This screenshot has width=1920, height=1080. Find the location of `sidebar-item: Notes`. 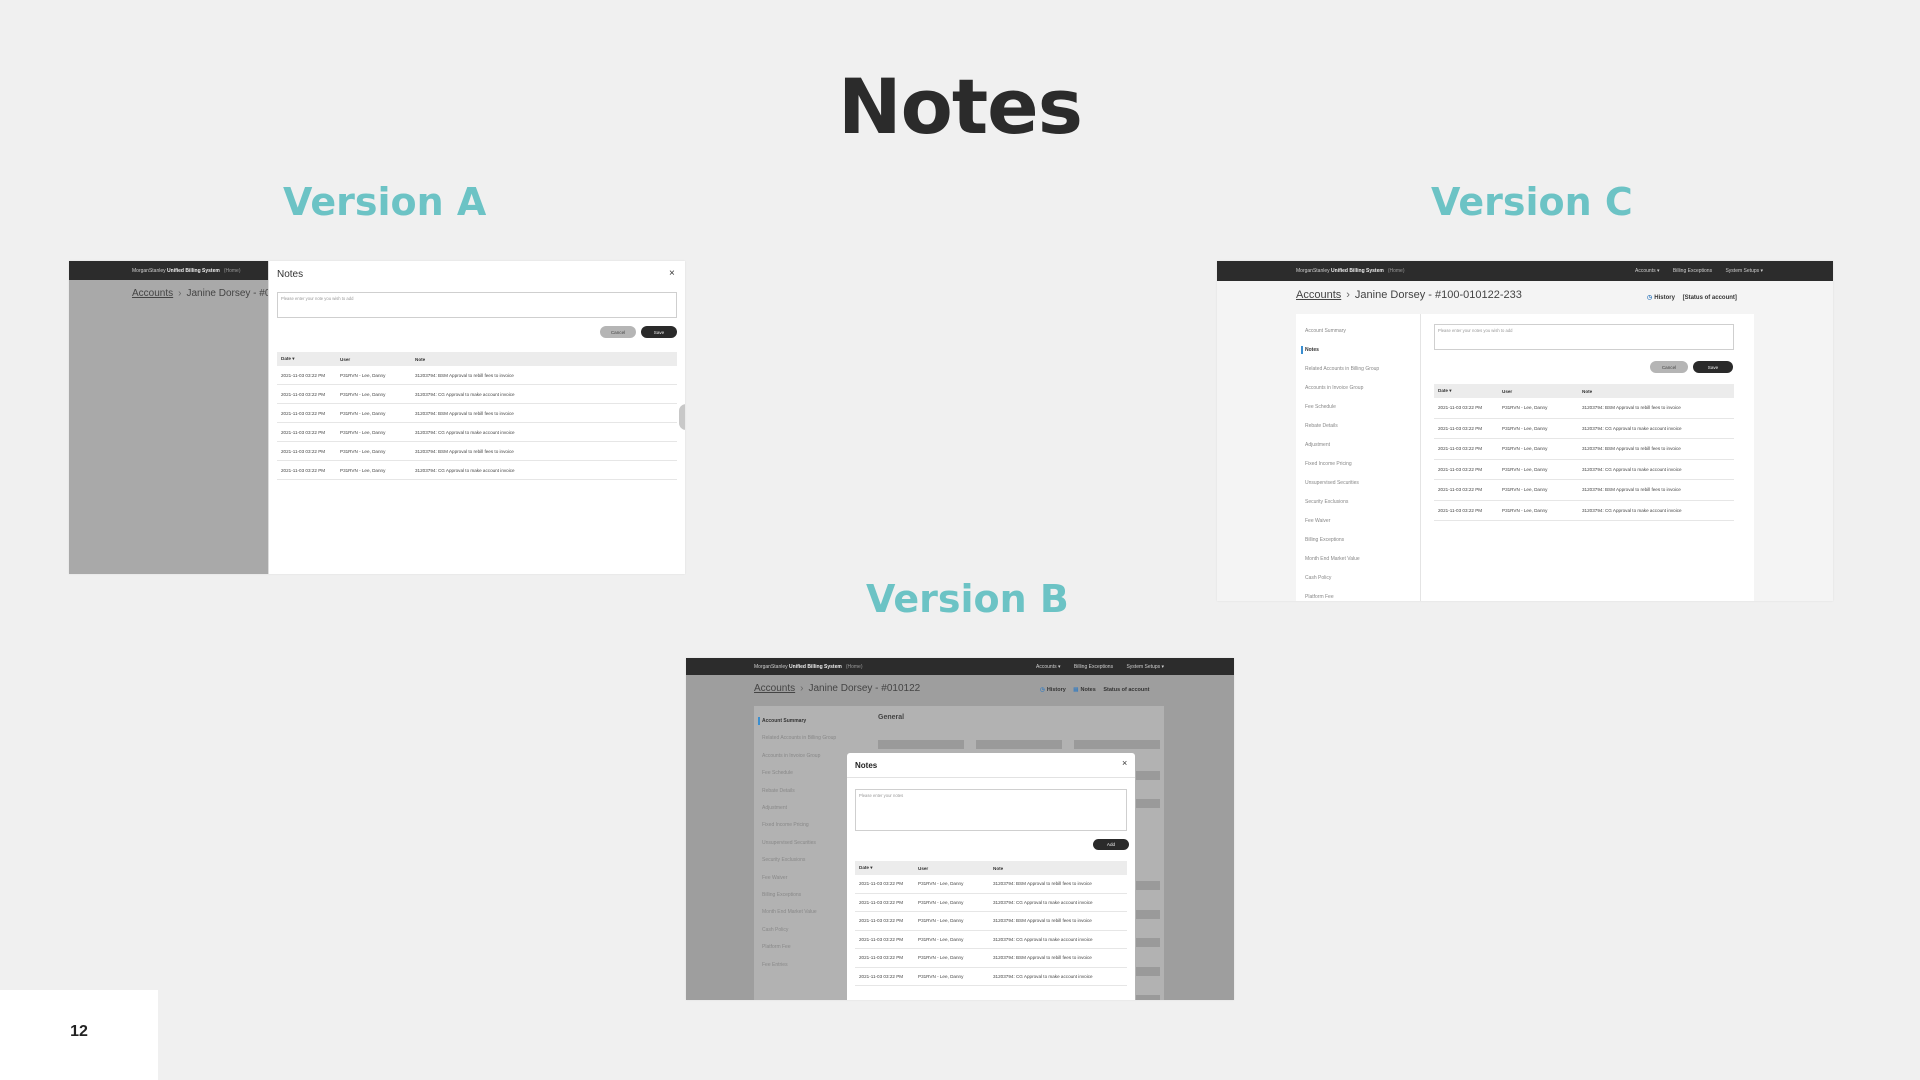

sidebar-item: Notes is located at coordinates (1310, 350).